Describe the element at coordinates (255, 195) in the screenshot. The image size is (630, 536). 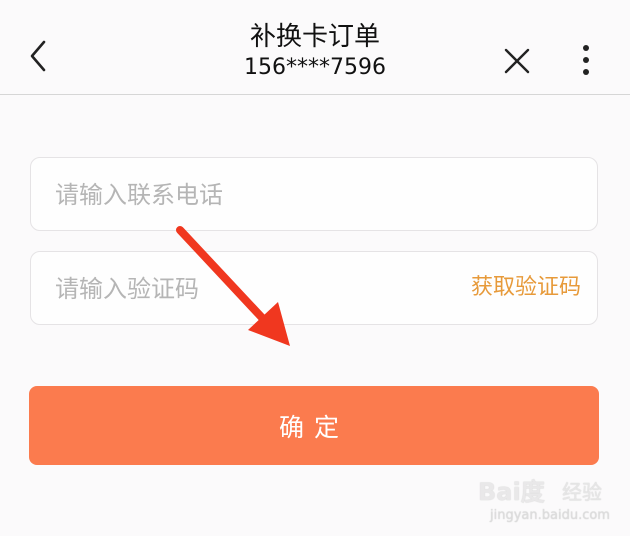
I see `phone-input` at that location.